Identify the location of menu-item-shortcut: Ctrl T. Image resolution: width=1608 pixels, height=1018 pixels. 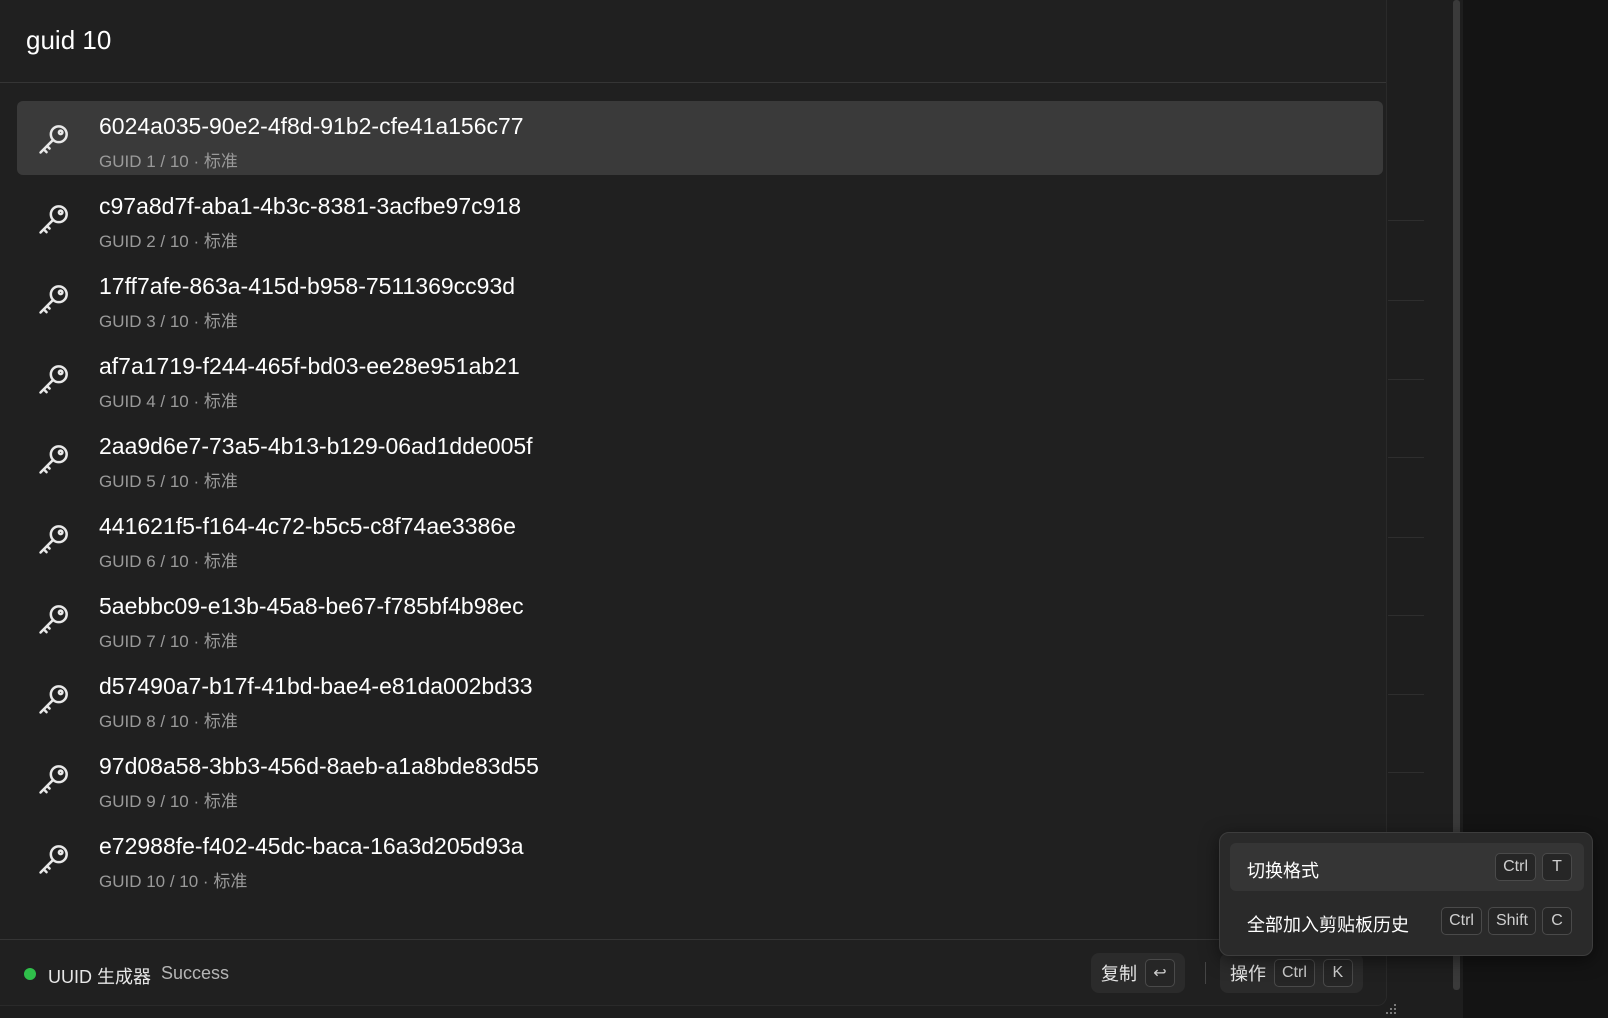
(1533, 867).